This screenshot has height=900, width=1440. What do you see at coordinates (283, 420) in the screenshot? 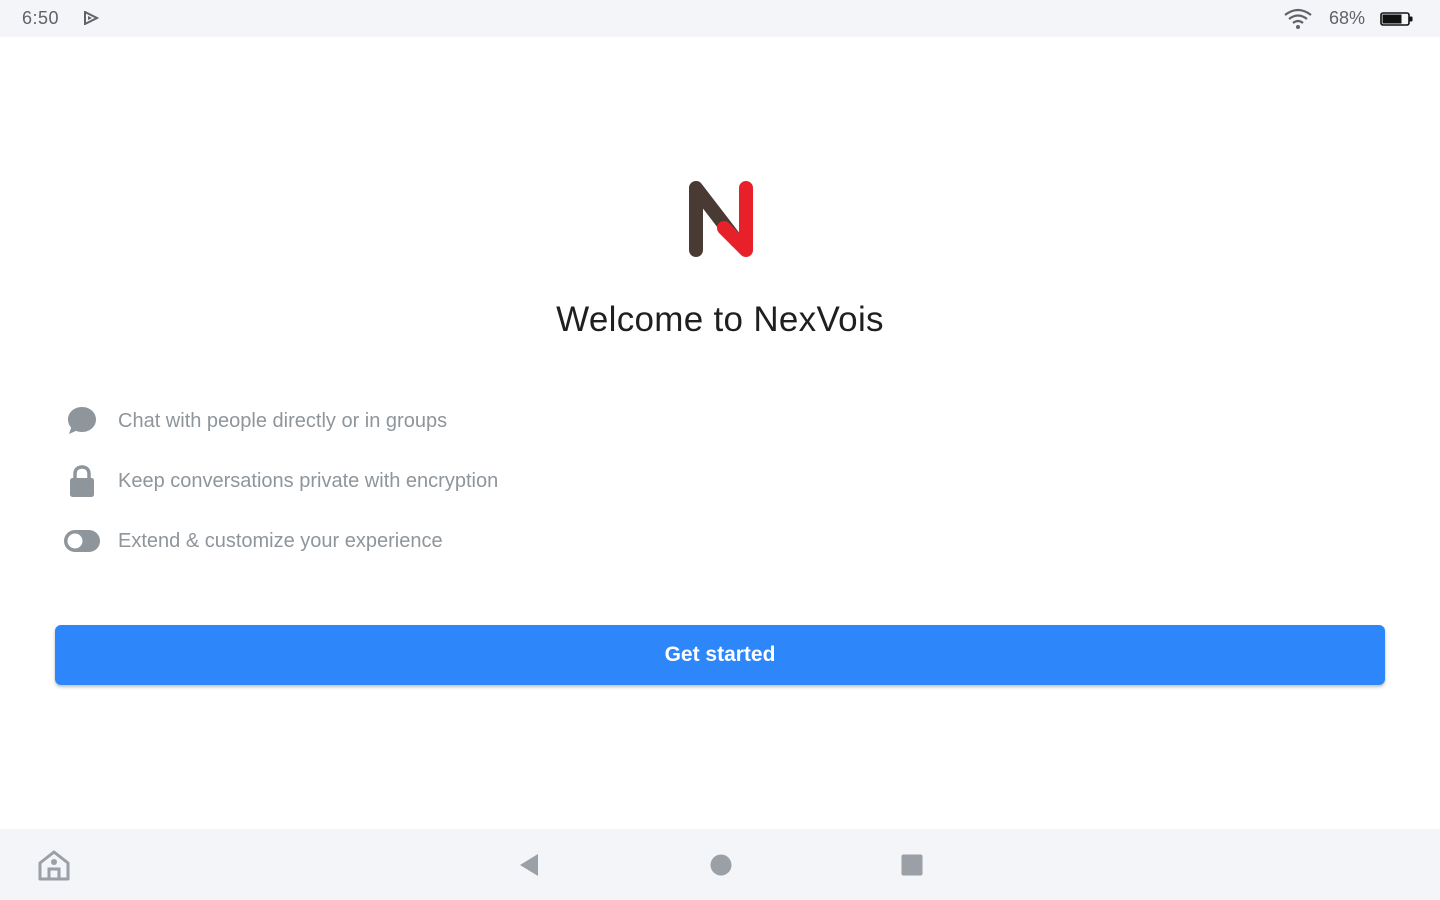
I see `feature-label: Chat with people directly or in groups` at bounding box center [283, 420].